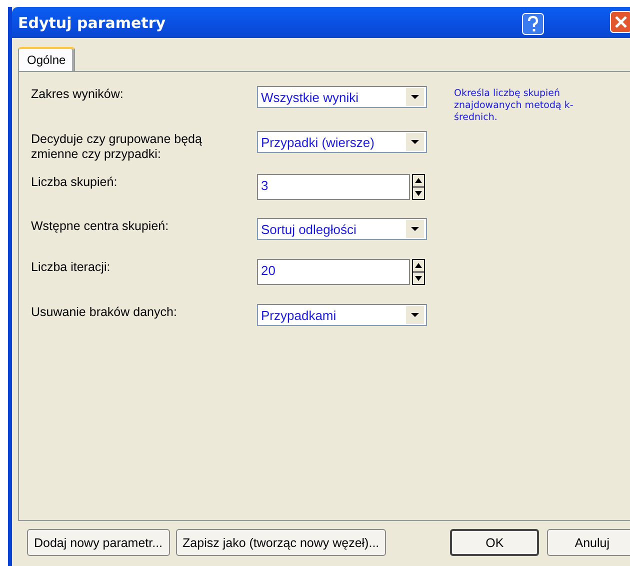 Image resolution: width=630 pixels, height=566 pixels. What do you see at coordinates (342, 142) in the screenshot?
I see `dropdown: Przypadki (wiersze)` at bounding box center [342, 142].